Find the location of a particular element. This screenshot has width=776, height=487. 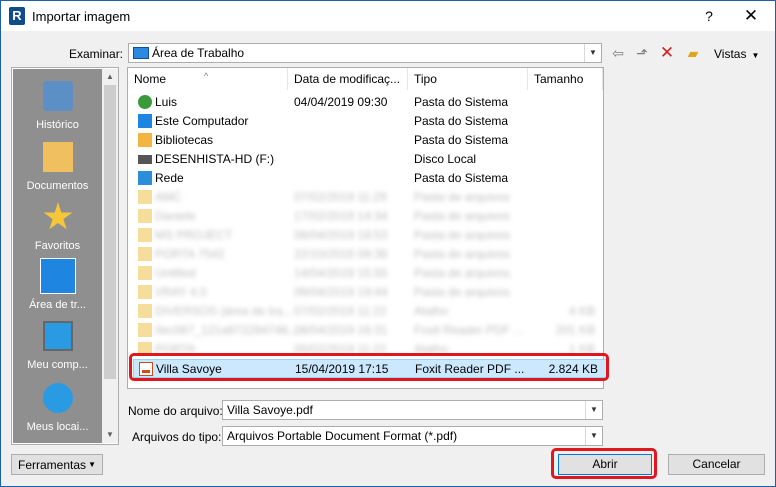

place-documents: Documentos is located at coordinates (57, 166).